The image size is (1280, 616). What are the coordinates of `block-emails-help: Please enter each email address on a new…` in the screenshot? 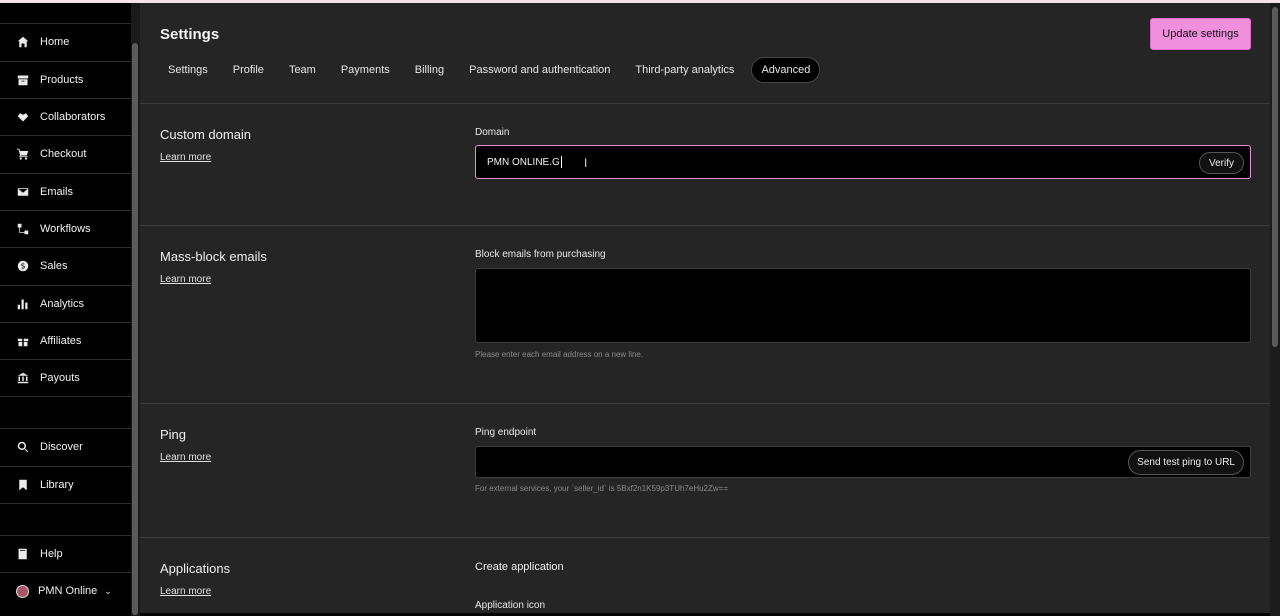 It's located at (559, 354).